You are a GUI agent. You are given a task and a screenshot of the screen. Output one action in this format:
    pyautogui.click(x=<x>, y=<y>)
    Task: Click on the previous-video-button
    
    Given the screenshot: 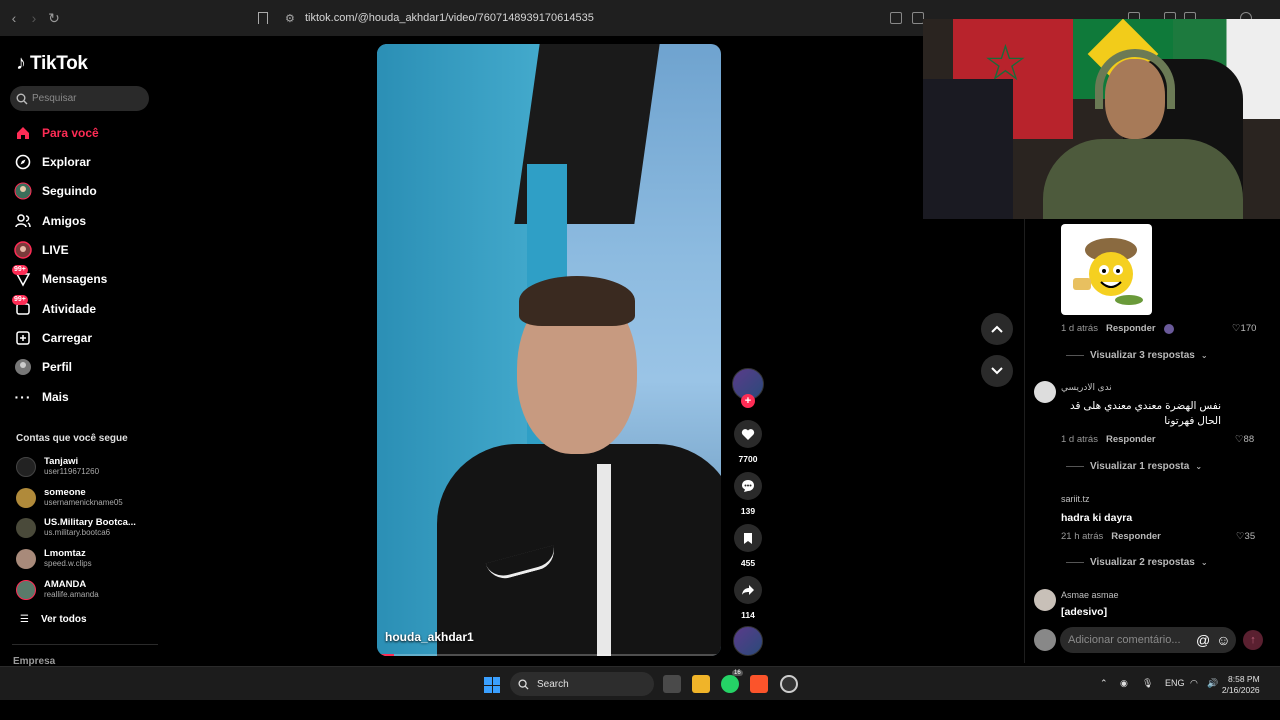 What is the action you would take?
    pyautogui.click(x=997, y=329)
    